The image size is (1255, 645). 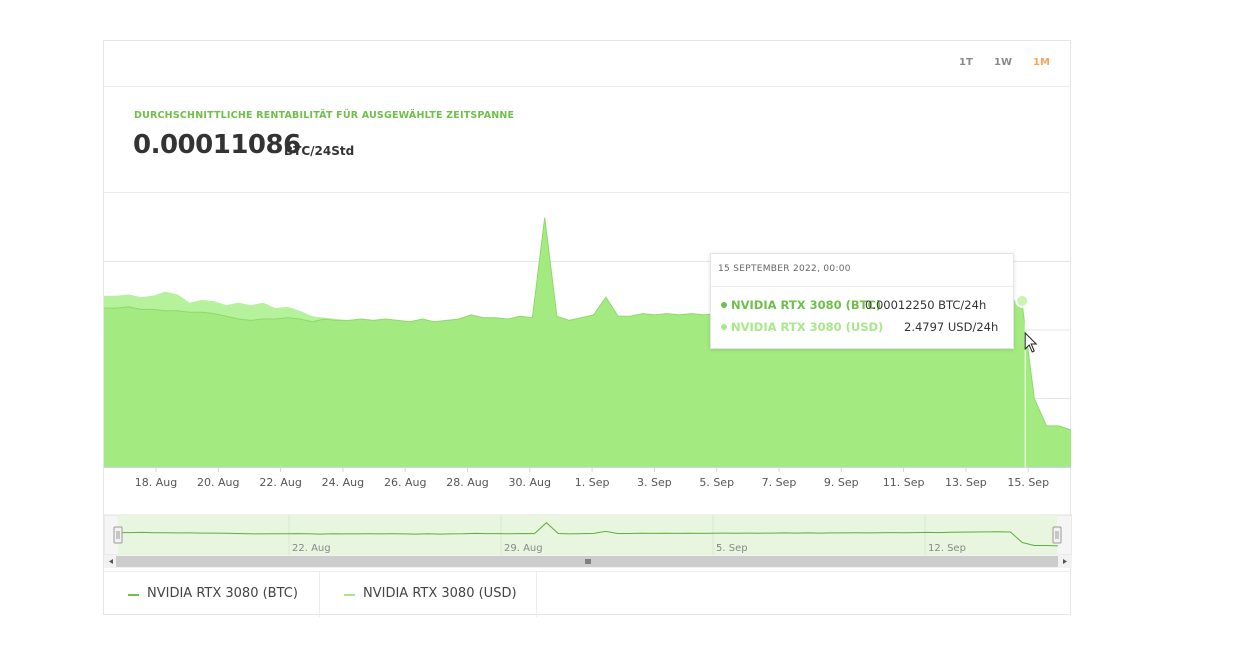 I want to click on navigator-label: 5. Sep, so click(x=732, y=548).